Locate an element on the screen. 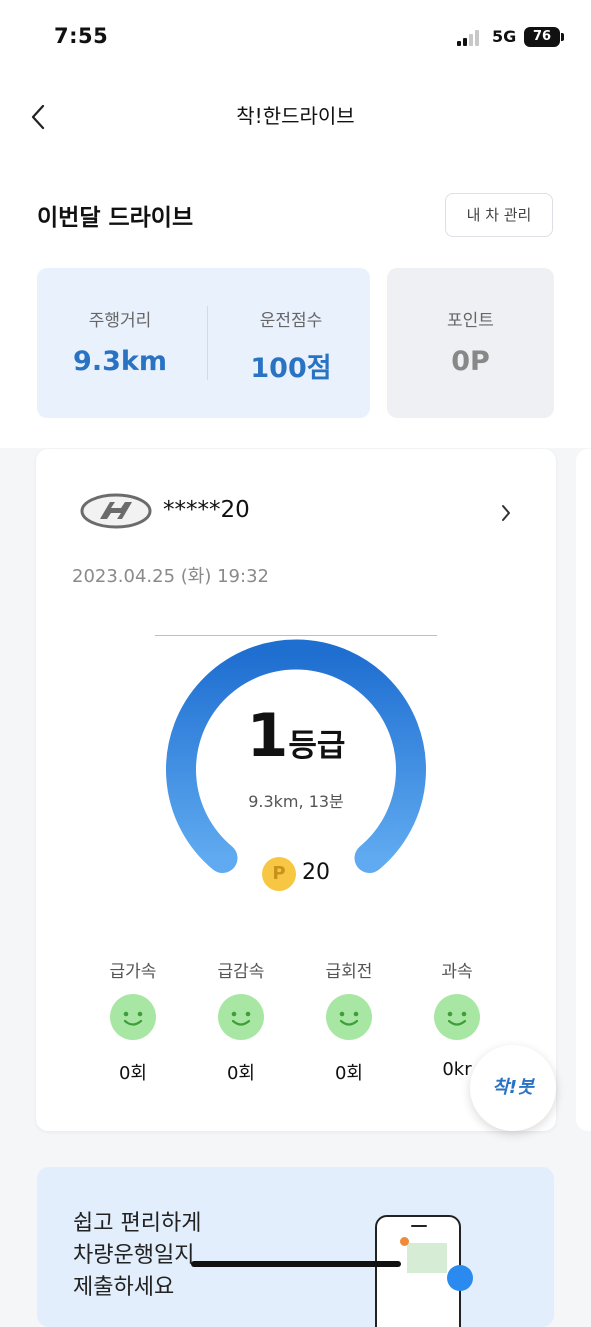 This screenshot has width=591, height=1327. points-card: 포인트 0P is located at coordinates (470, 343).